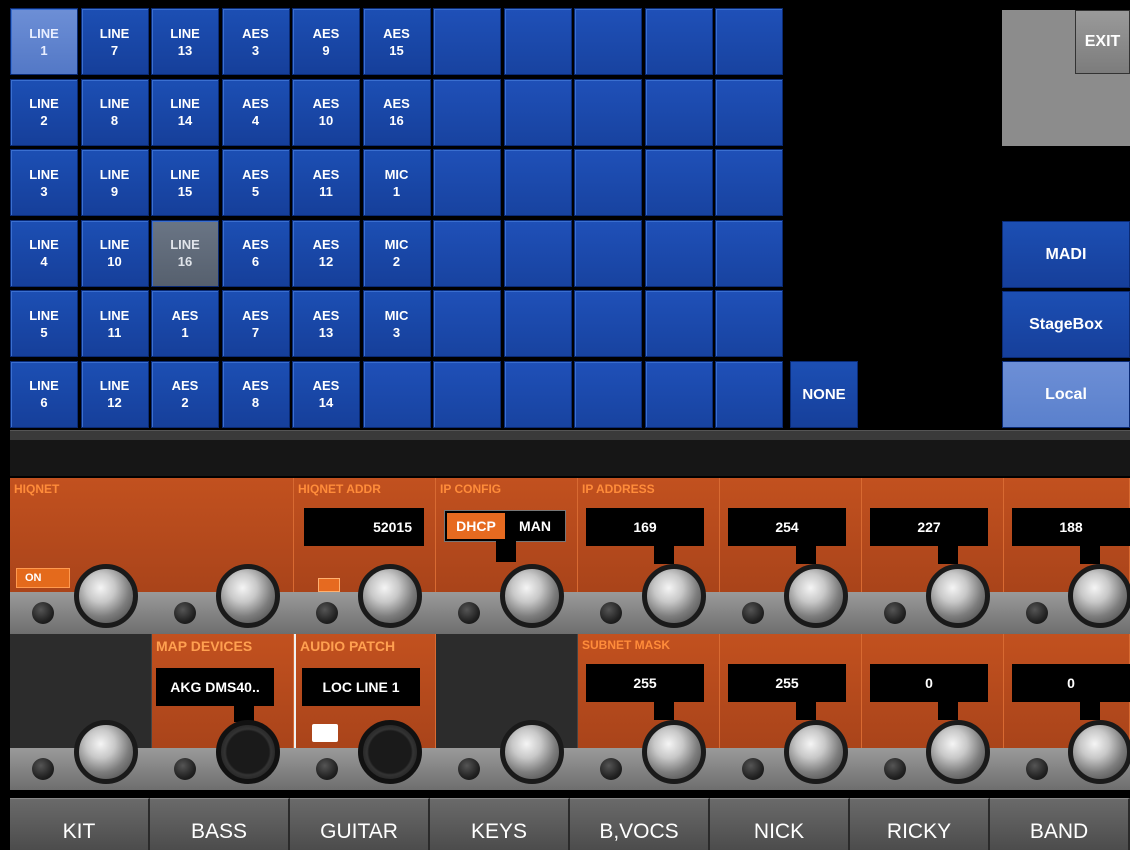  I want to click on patch-cell-aes-9: AES 9, so click(326, 41).